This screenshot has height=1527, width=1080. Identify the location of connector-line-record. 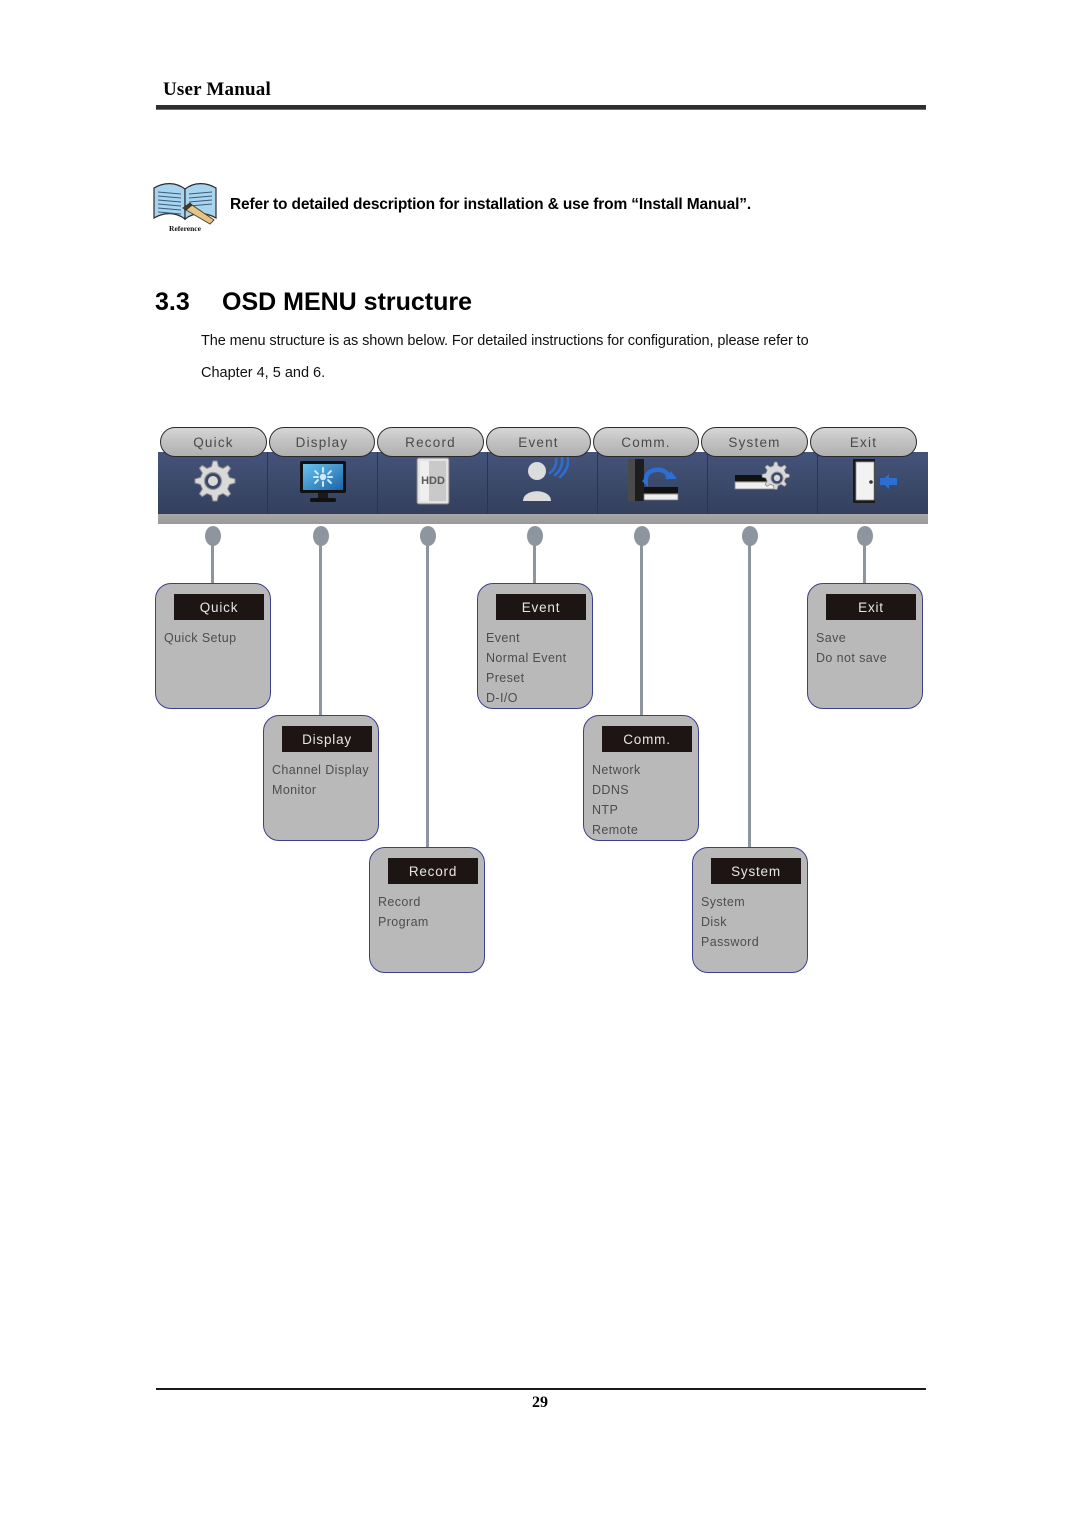
(427, 692).